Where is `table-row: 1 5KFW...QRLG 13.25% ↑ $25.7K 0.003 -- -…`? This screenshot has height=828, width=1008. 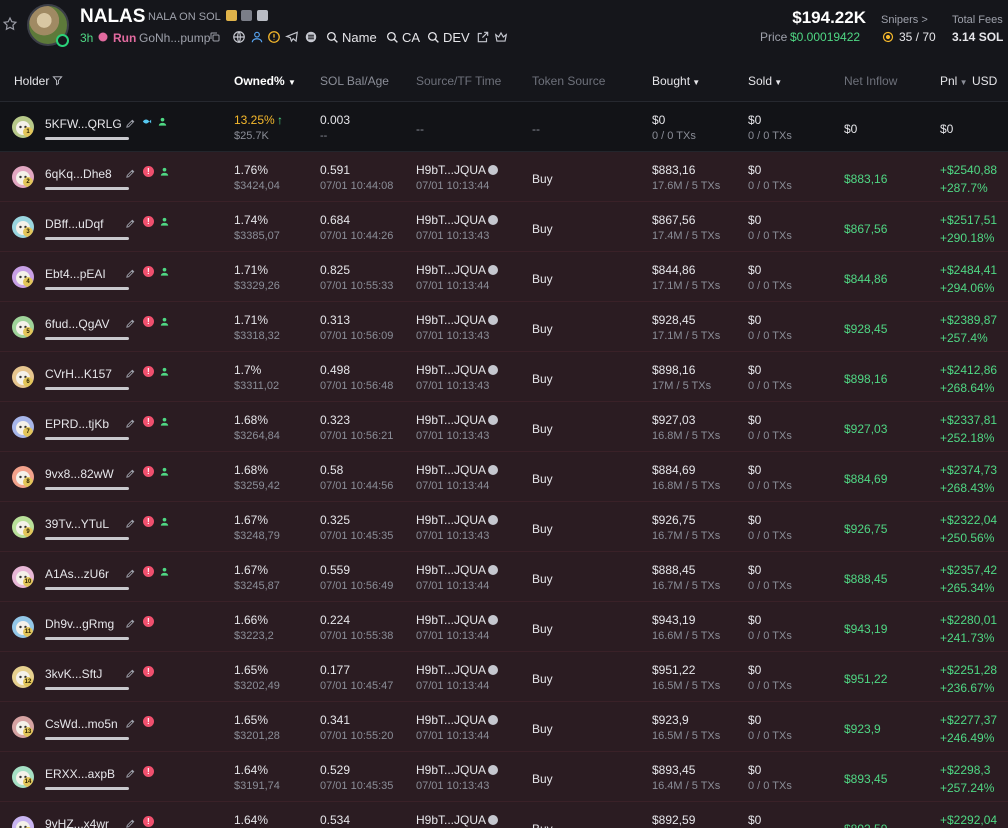 table-row: 1 5KFW...QRLG 13.25% ↑ $25.7K 0.003 -- -… is located at coordinates (504, 127).